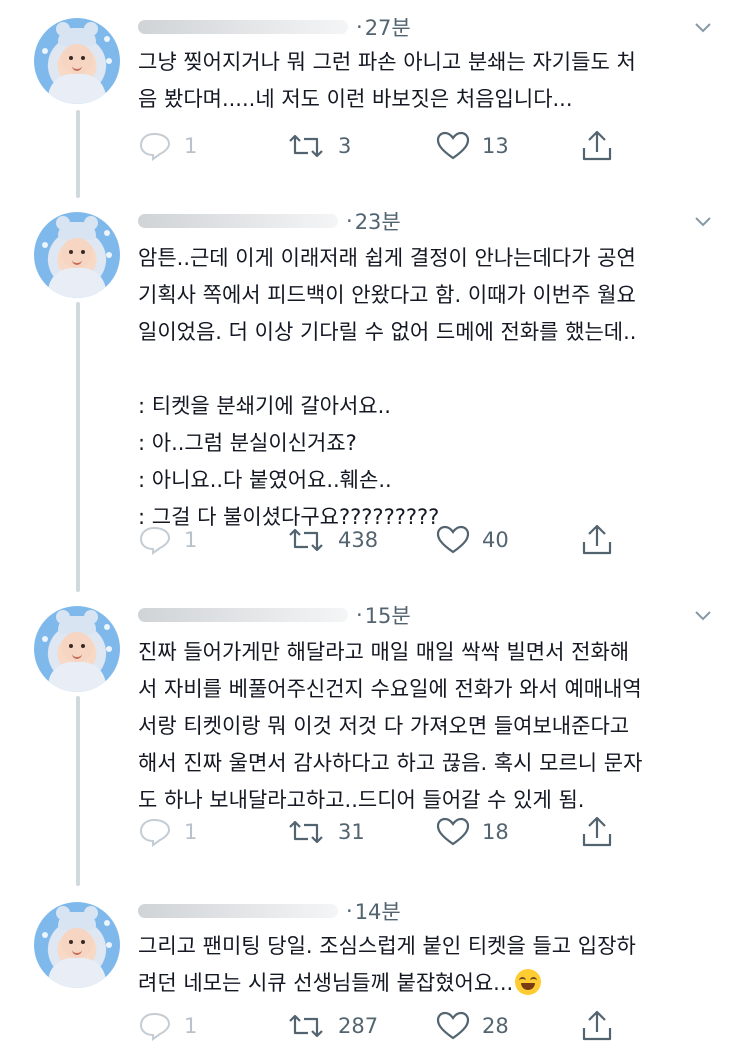 This screenshot has width=750, height=1062. I want to click on tweet-time: 23분, so click(377, 222).